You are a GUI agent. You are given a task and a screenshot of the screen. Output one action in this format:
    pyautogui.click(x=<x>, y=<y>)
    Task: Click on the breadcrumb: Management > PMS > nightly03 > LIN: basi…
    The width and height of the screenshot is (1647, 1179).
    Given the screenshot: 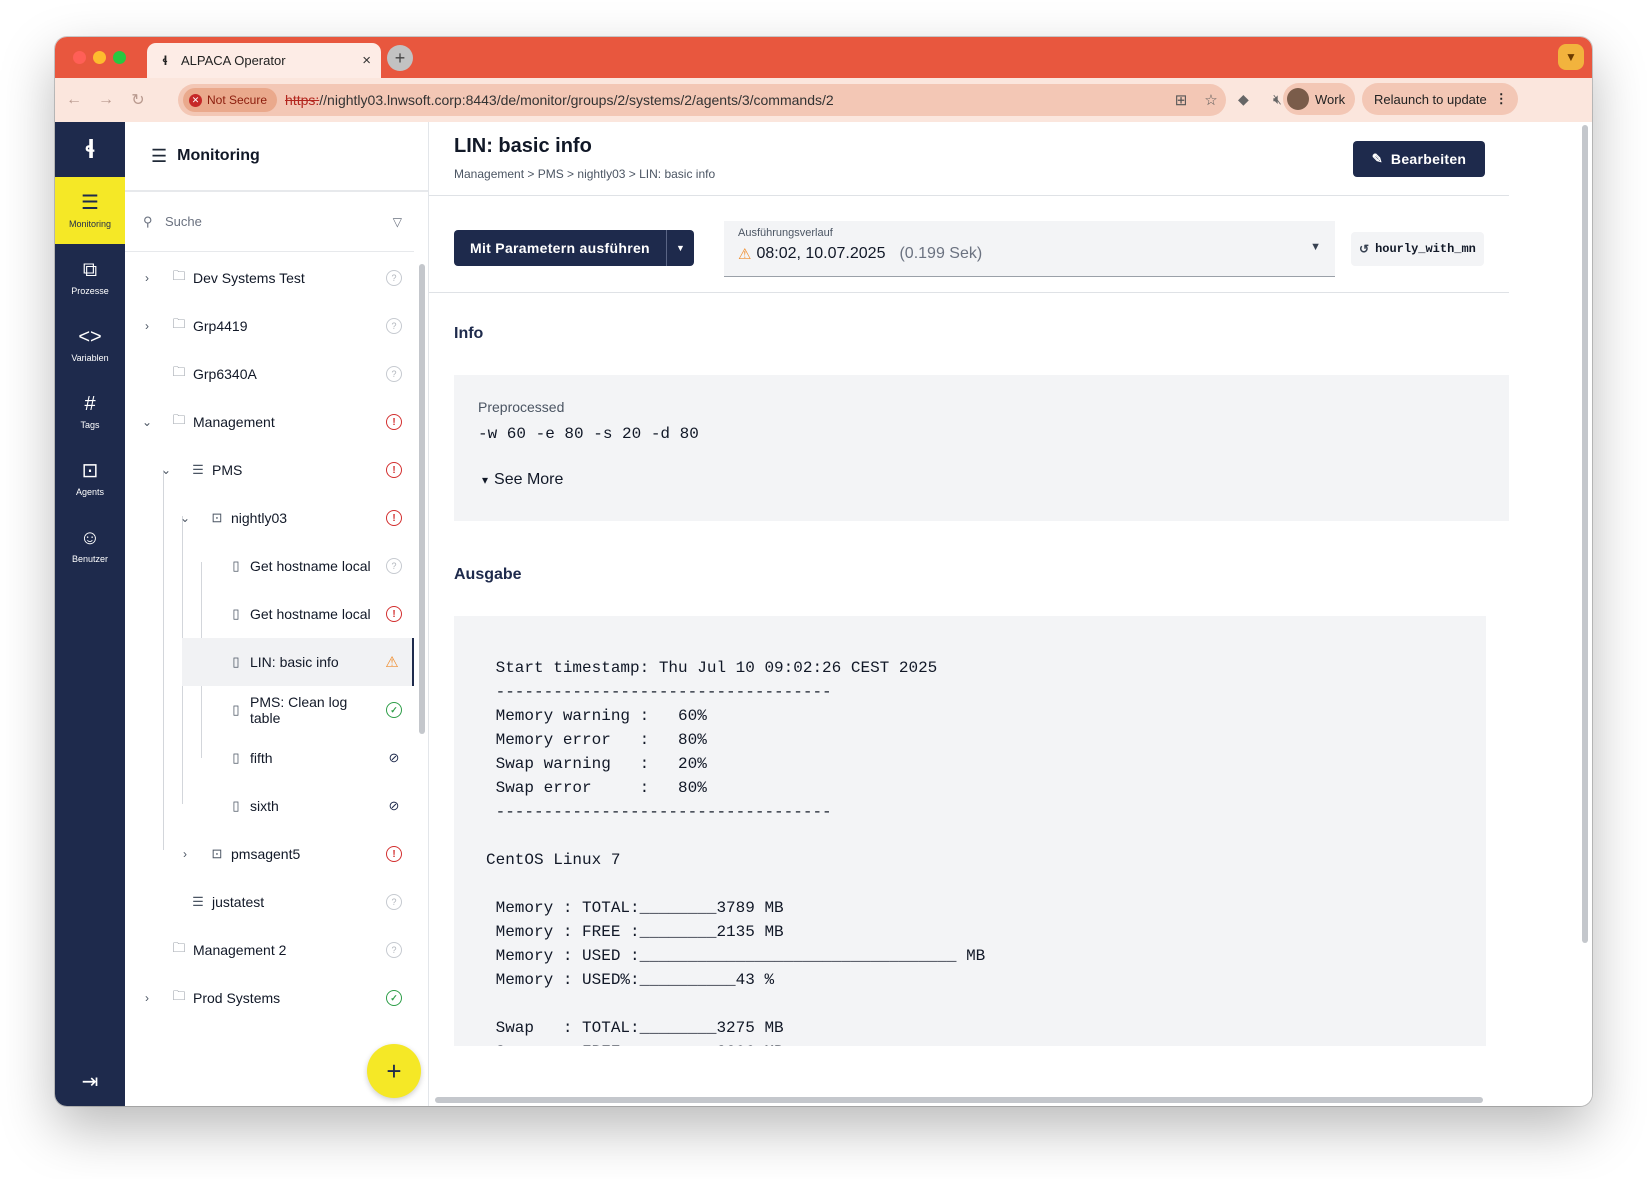 What is the action you would take?
    pyautogui.click(x=584, y=174)
    